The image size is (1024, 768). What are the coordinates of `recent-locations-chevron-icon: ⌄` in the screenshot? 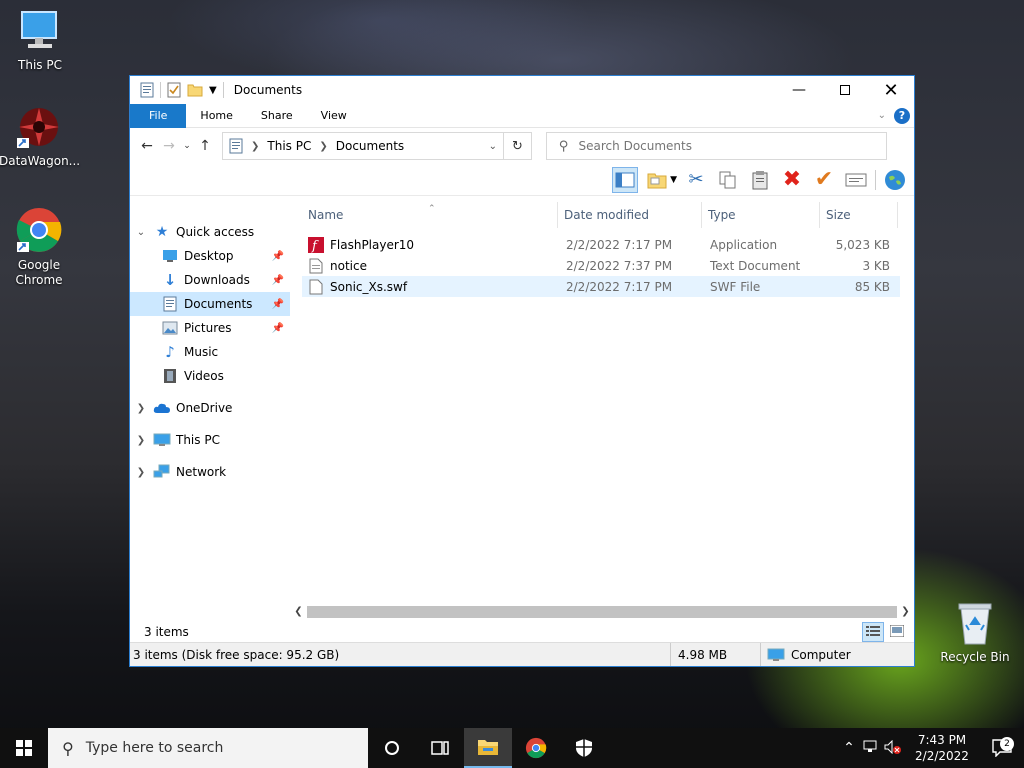 It's located at (187, 146).